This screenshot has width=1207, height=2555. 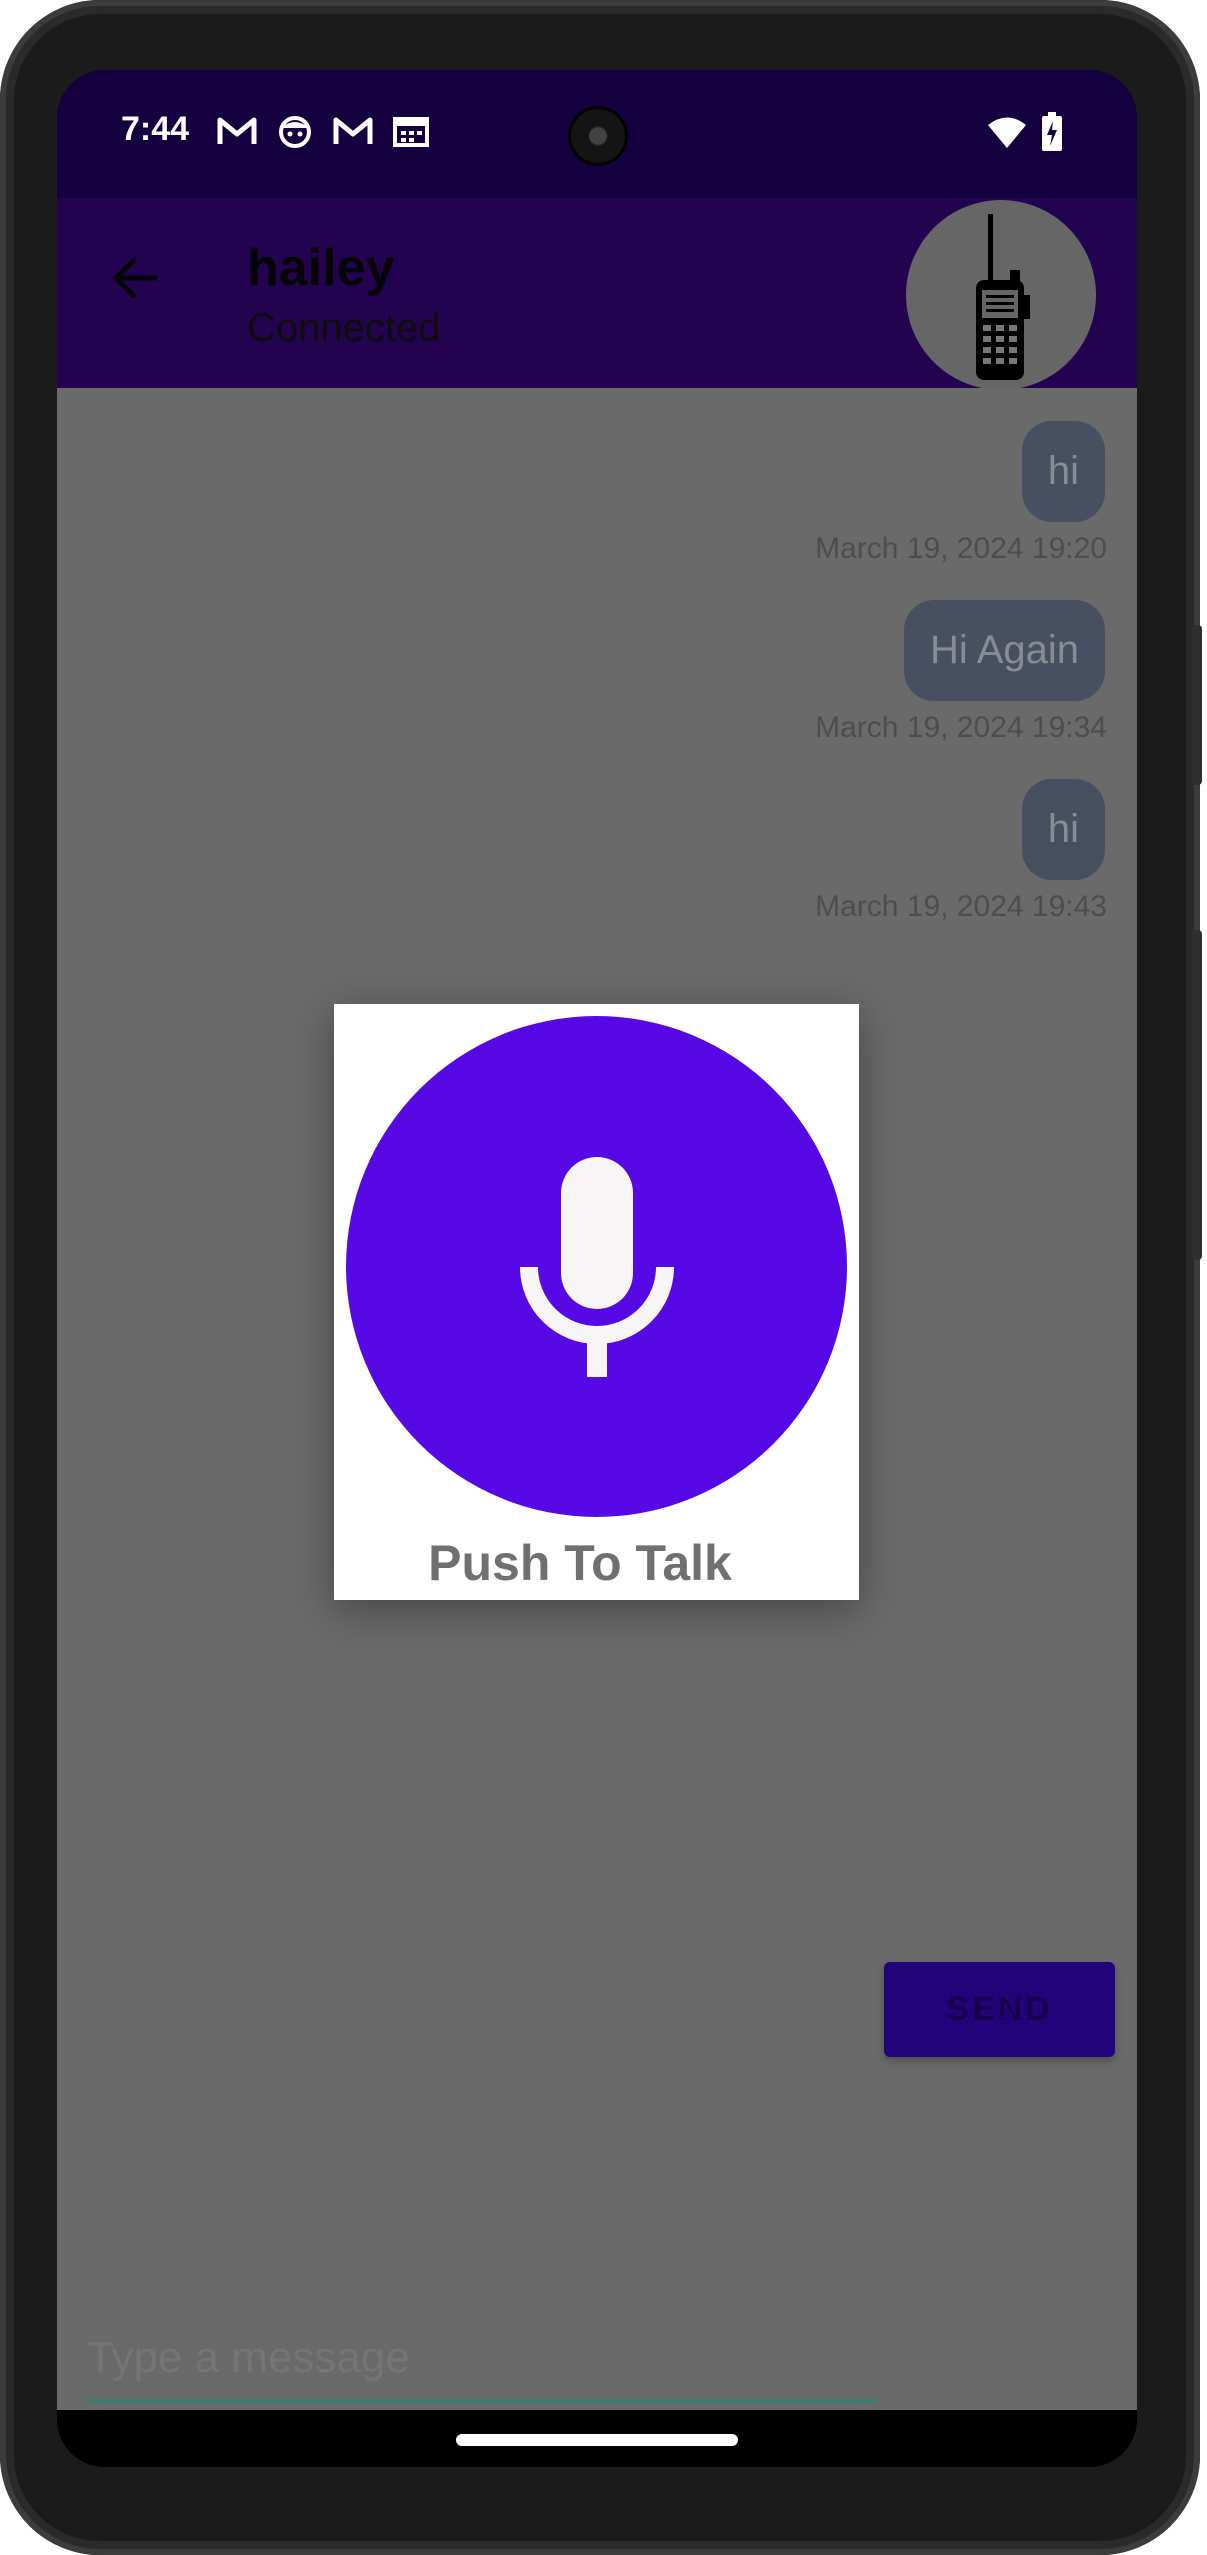 What do you see at coordinates (1004, 650) in the screenshot?
I see `message-bubble: Hi Again` at bounding box center [1004, 650].